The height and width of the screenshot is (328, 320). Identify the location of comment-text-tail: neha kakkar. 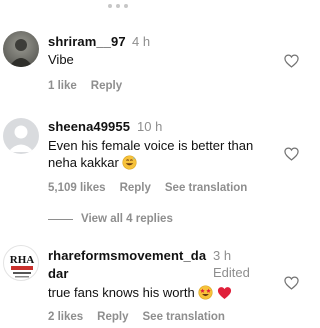
(83, 162).